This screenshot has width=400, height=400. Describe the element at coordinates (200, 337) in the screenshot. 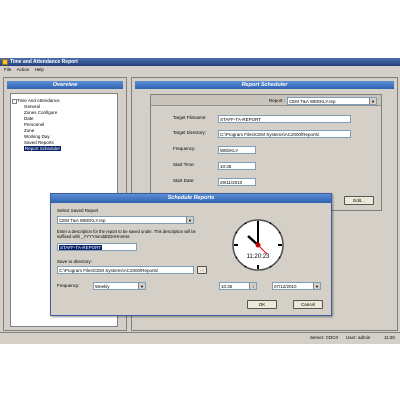

I see `status-bar: Server: CDC0 User: admin 11:20` at that location.